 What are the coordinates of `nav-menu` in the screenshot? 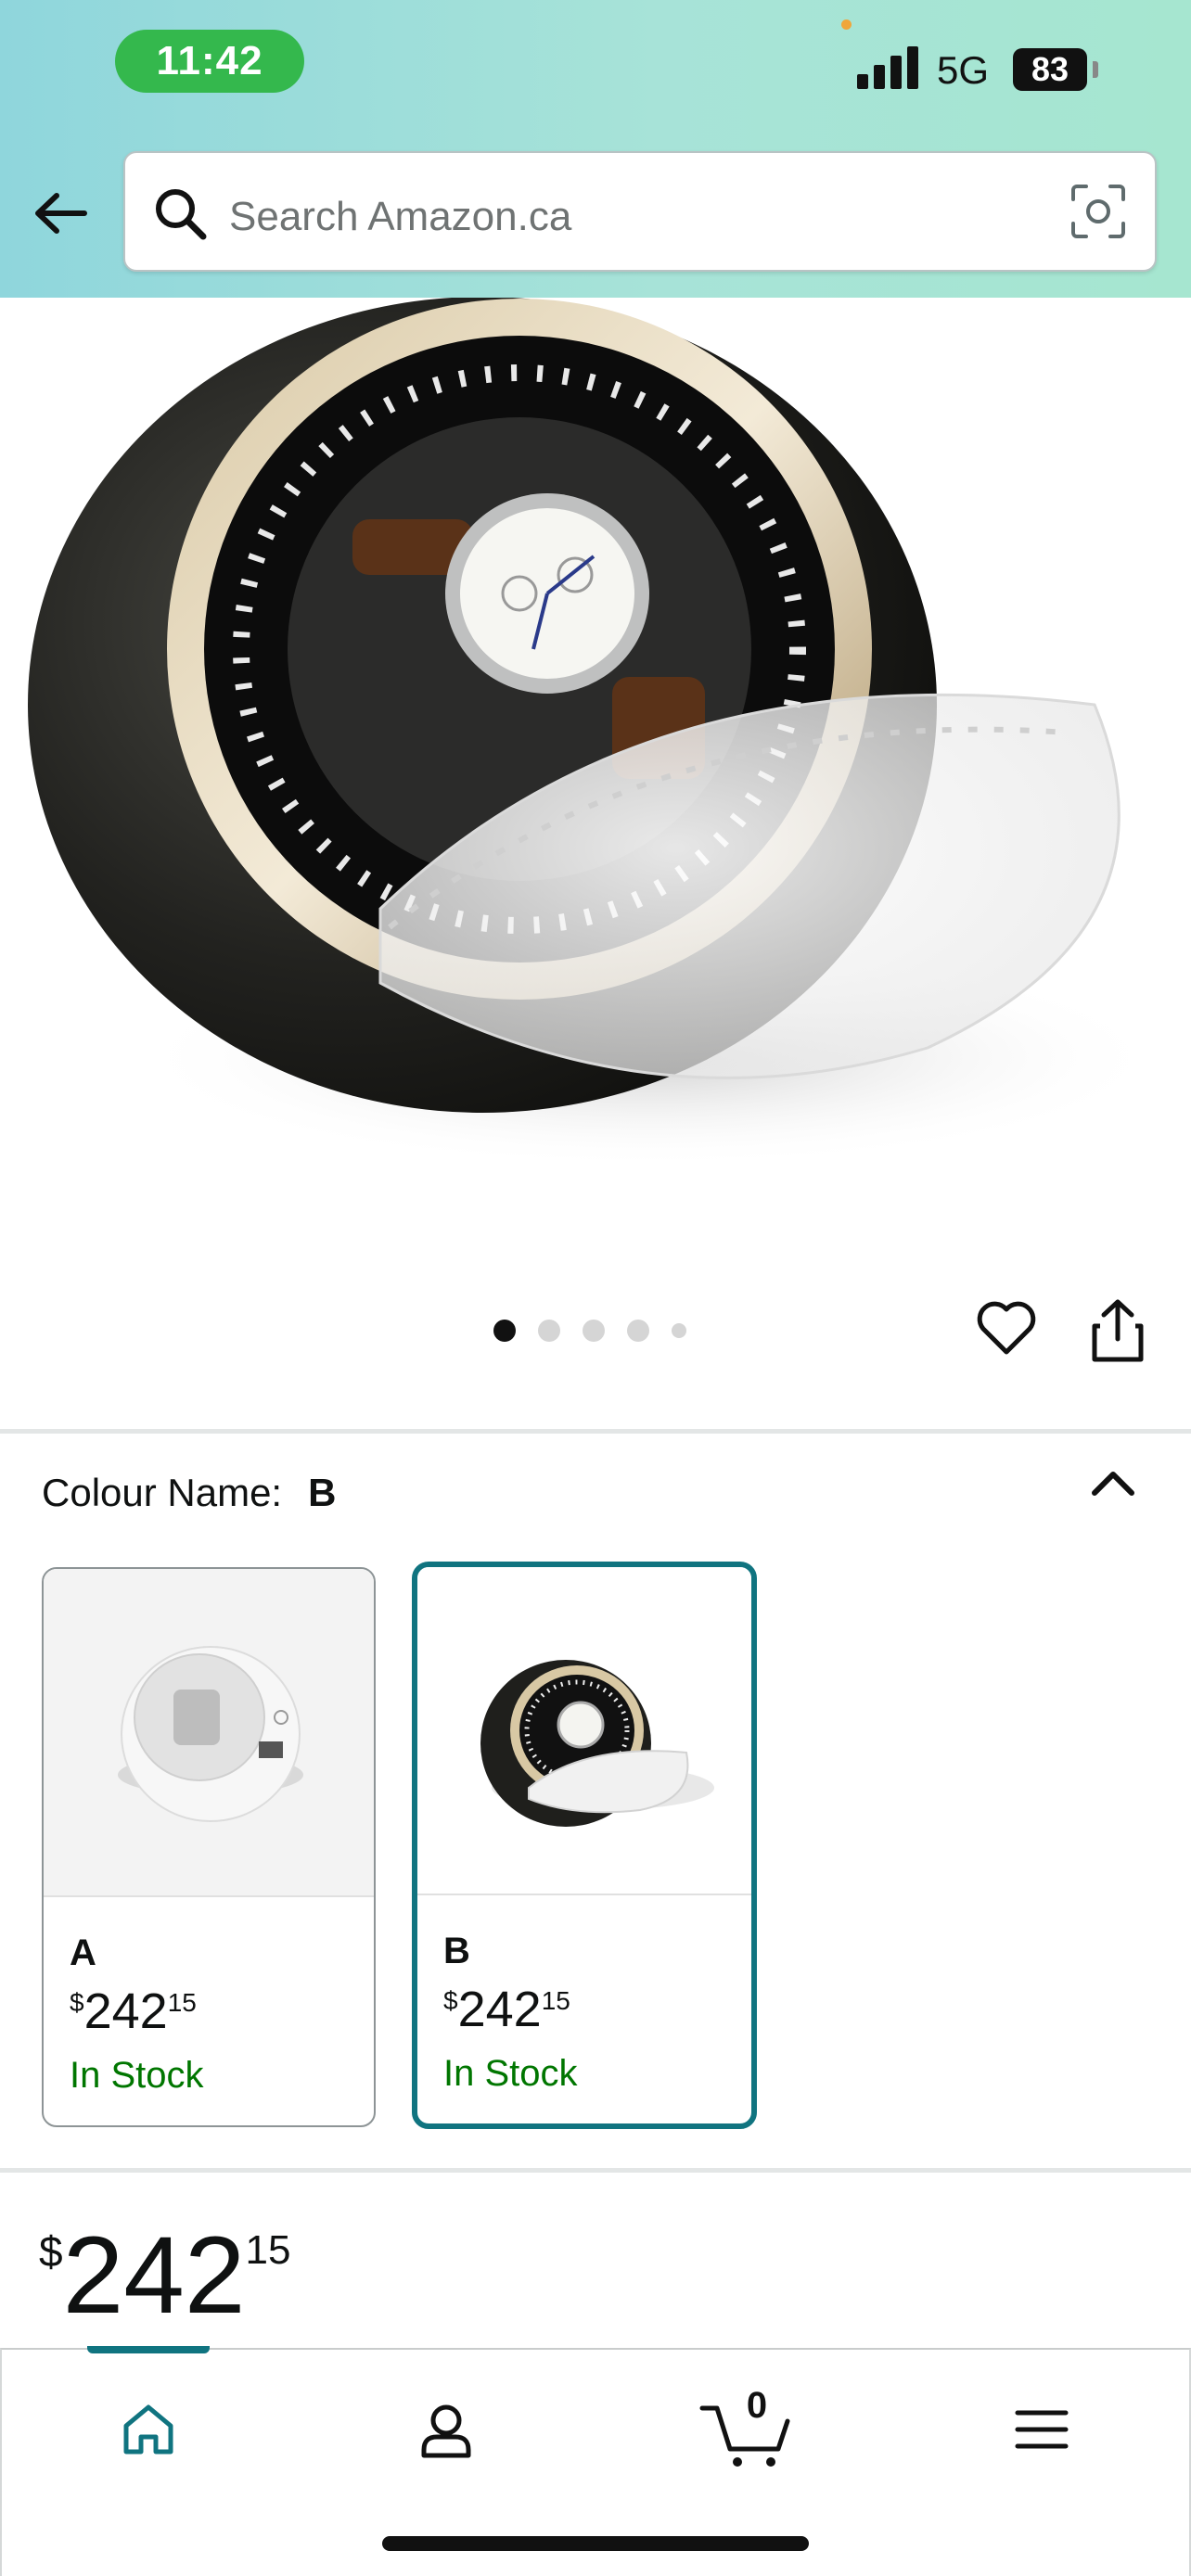 It's located at (1041, 2430).